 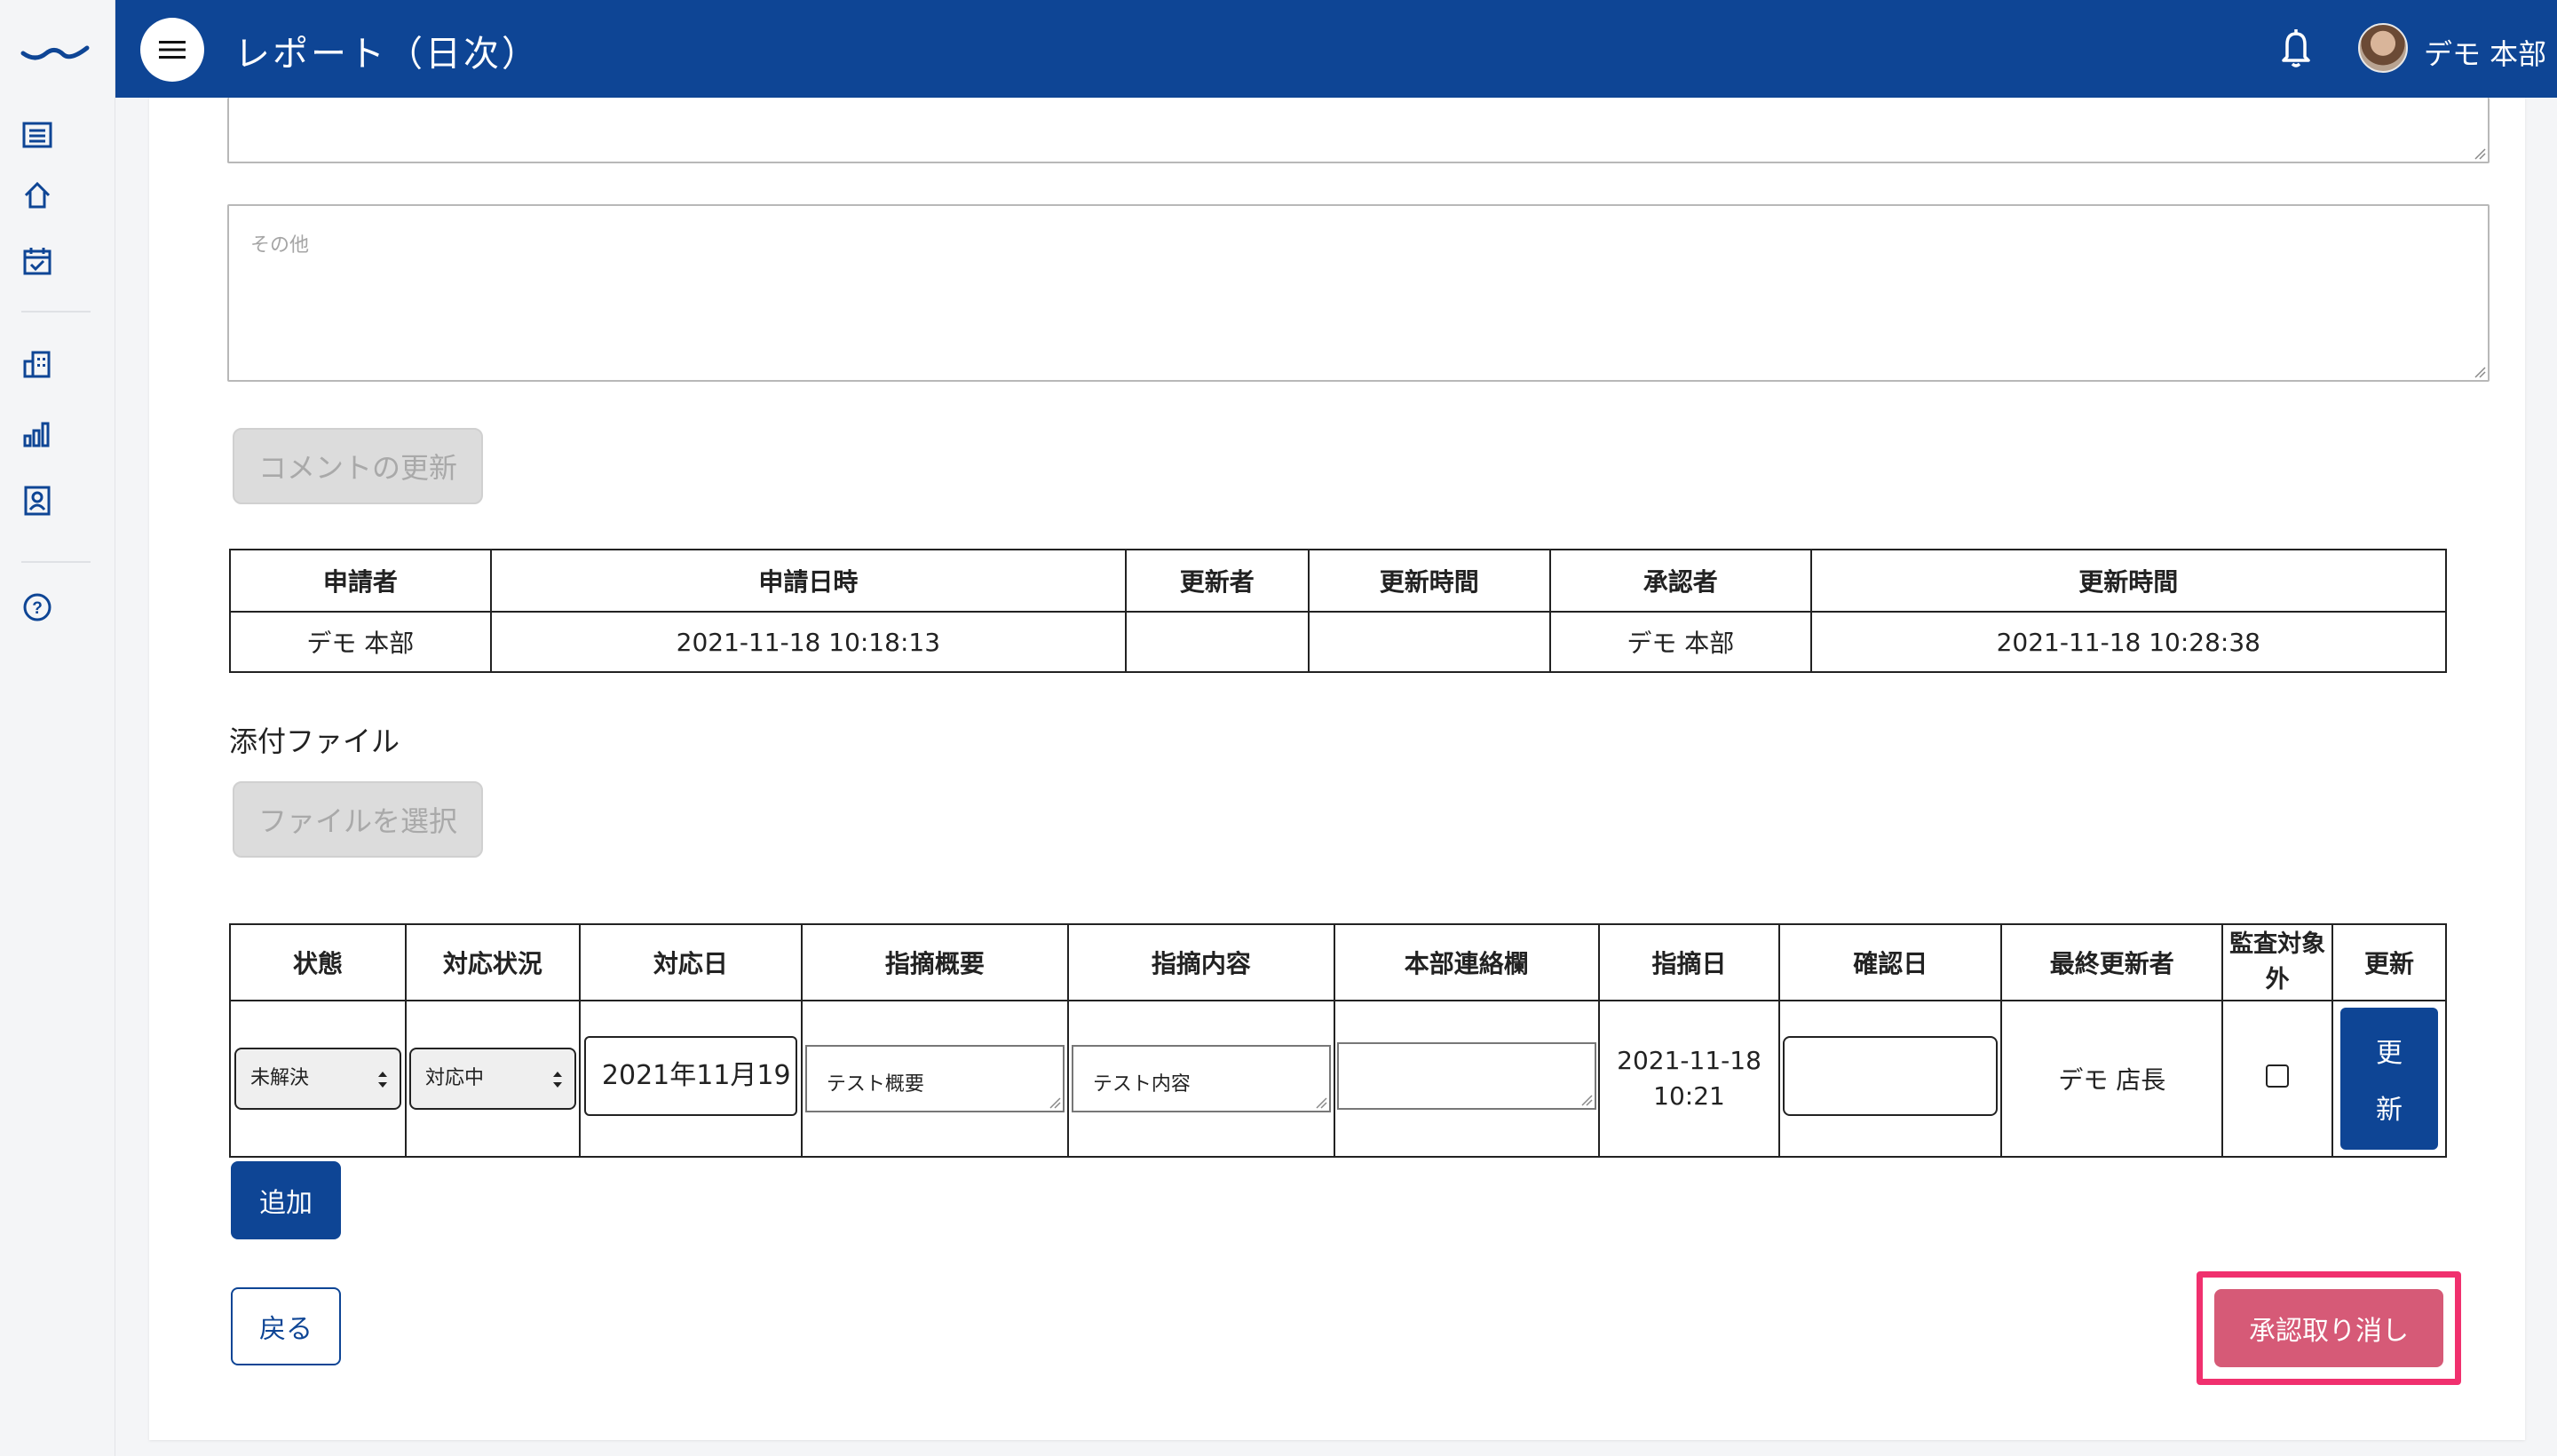 I want to click on cell-update: 更 新, so click(x=2389, y=1079).